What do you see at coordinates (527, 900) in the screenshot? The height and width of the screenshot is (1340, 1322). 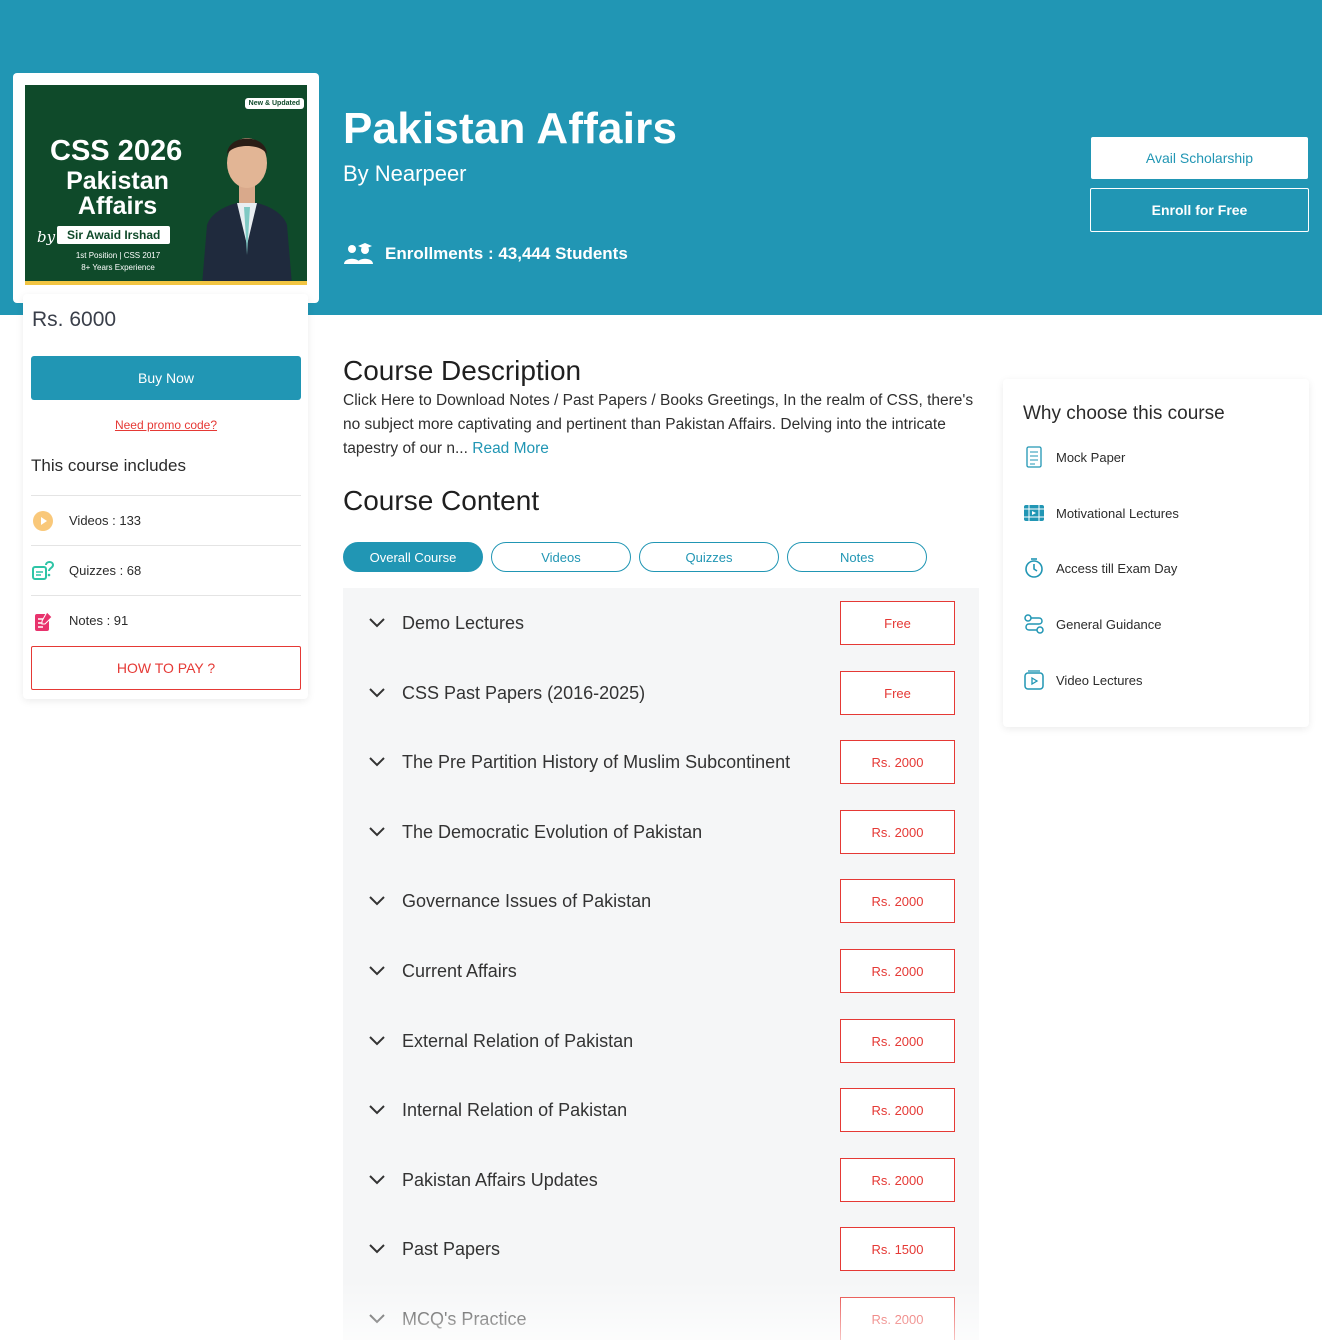 I see `section-label: Governance Issues of Pakistan` at bounding box center [527, 900].